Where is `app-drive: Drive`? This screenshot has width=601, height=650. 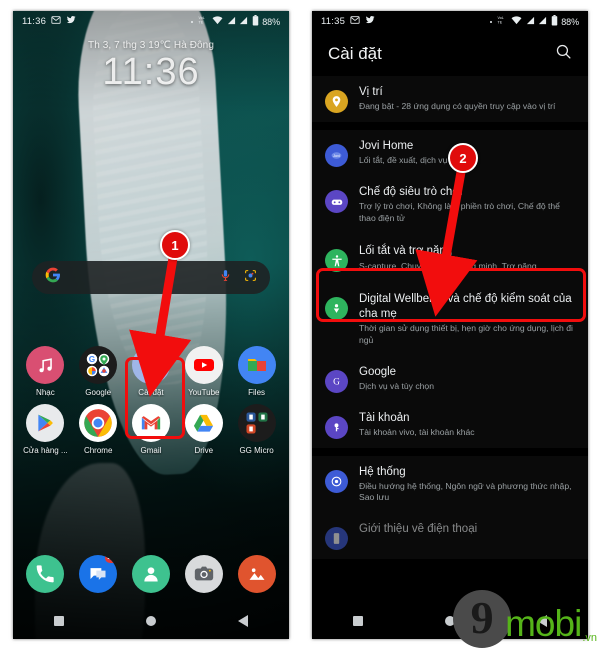
app-drive: Drive is located at coordinates (204, 429).